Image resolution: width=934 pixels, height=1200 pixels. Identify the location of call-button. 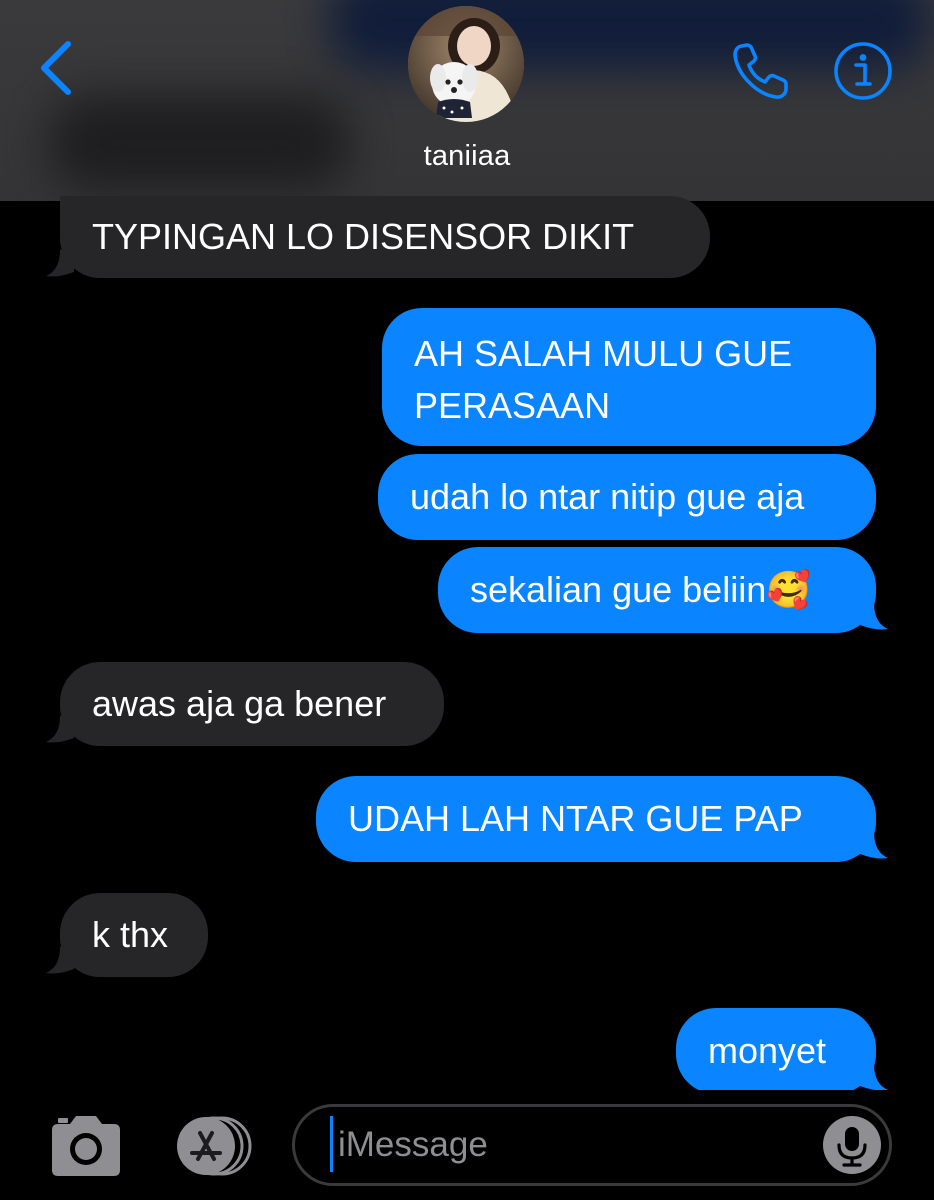
(761, 71).